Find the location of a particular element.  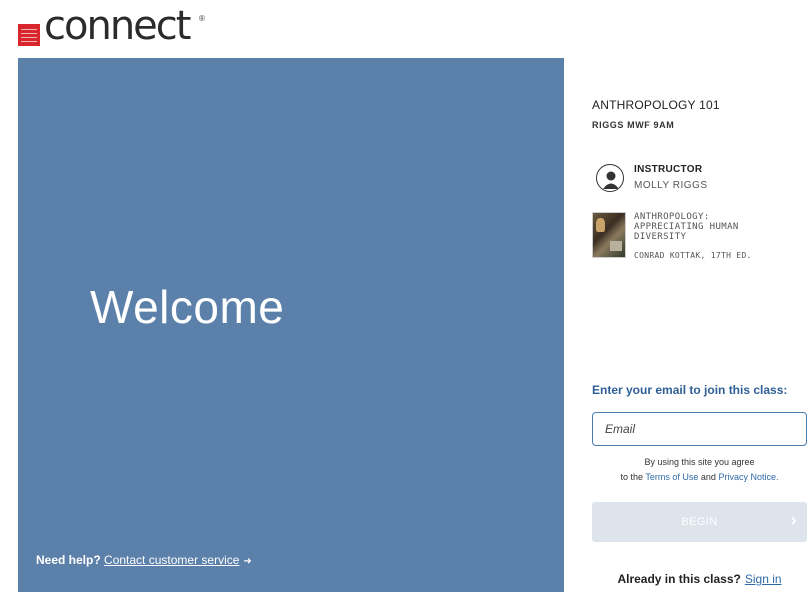

registered-mark: ® is located at coordinates (202, 18).